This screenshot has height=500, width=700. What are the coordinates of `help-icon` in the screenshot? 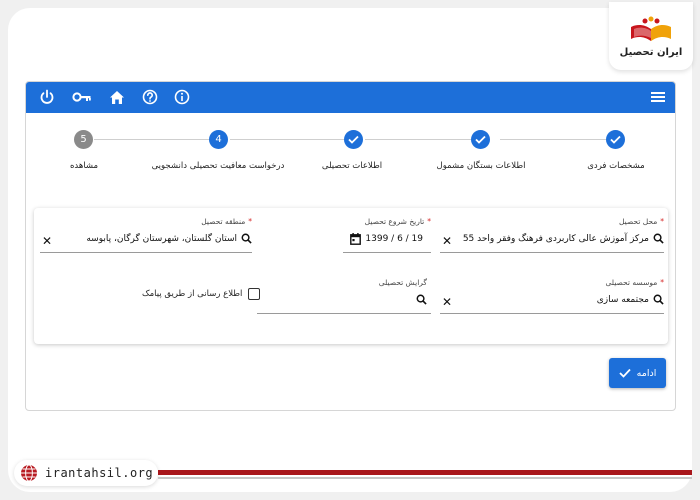 It's located at (150, 97).